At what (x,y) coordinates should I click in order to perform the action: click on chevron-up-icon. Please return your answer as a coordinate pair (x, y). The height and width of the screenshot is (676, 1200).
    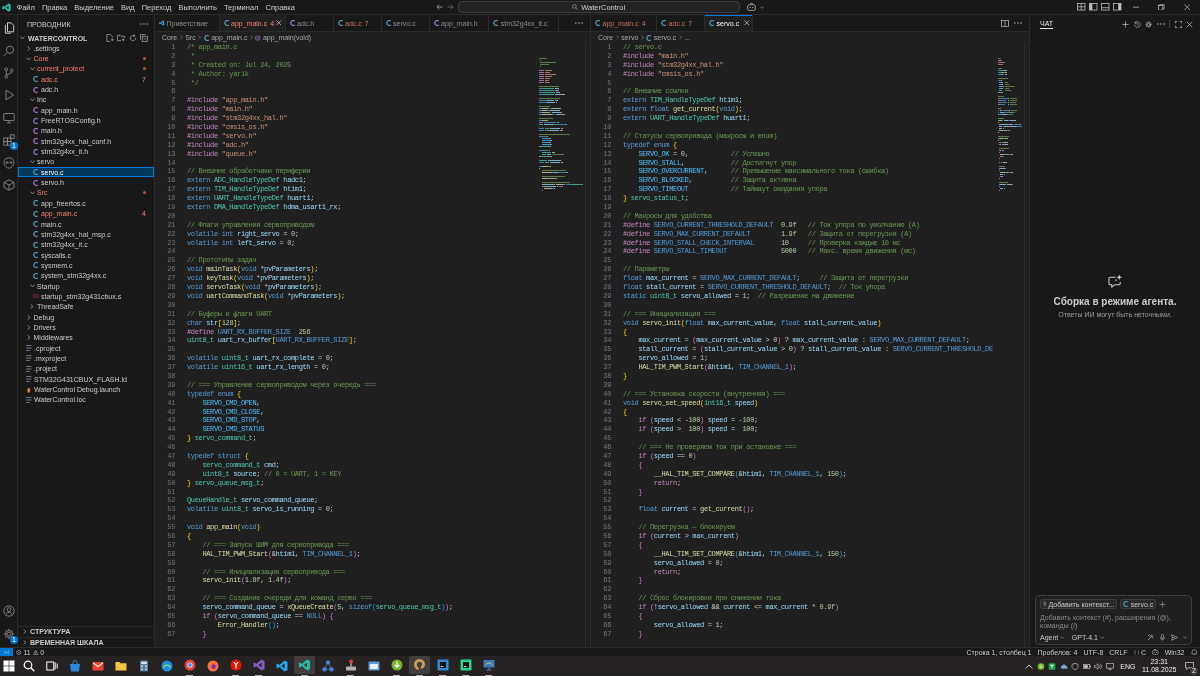
    Looking at the image, I should click on (1029, 666).